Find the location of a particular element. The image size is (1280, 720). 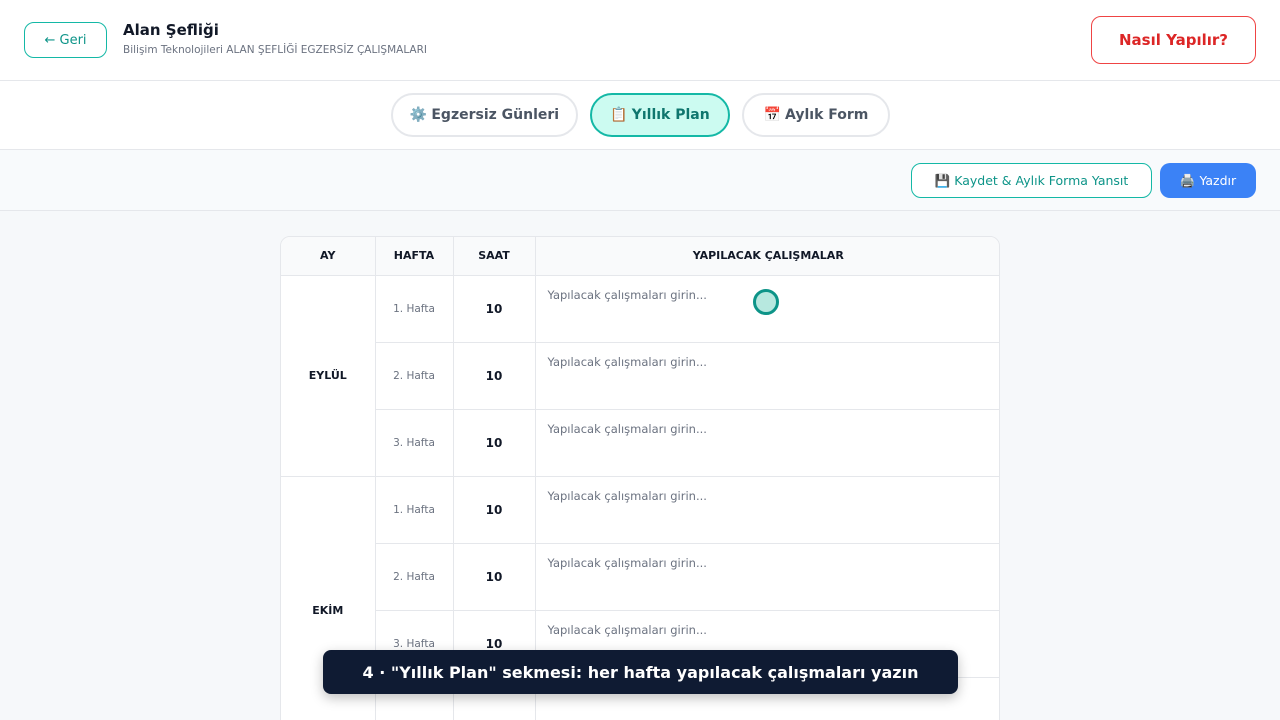

actions-bar: 💾 Kaydet & Aylık Forma Yansıt 🖨️ Yazdır is located at coordinates (640, 180).